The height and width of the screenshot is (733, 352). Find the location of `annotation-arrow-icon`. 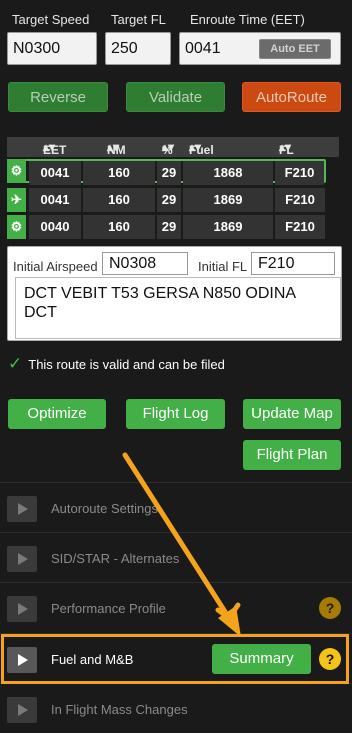

annotation-arrow-icon is located at coordinates (181, 544).